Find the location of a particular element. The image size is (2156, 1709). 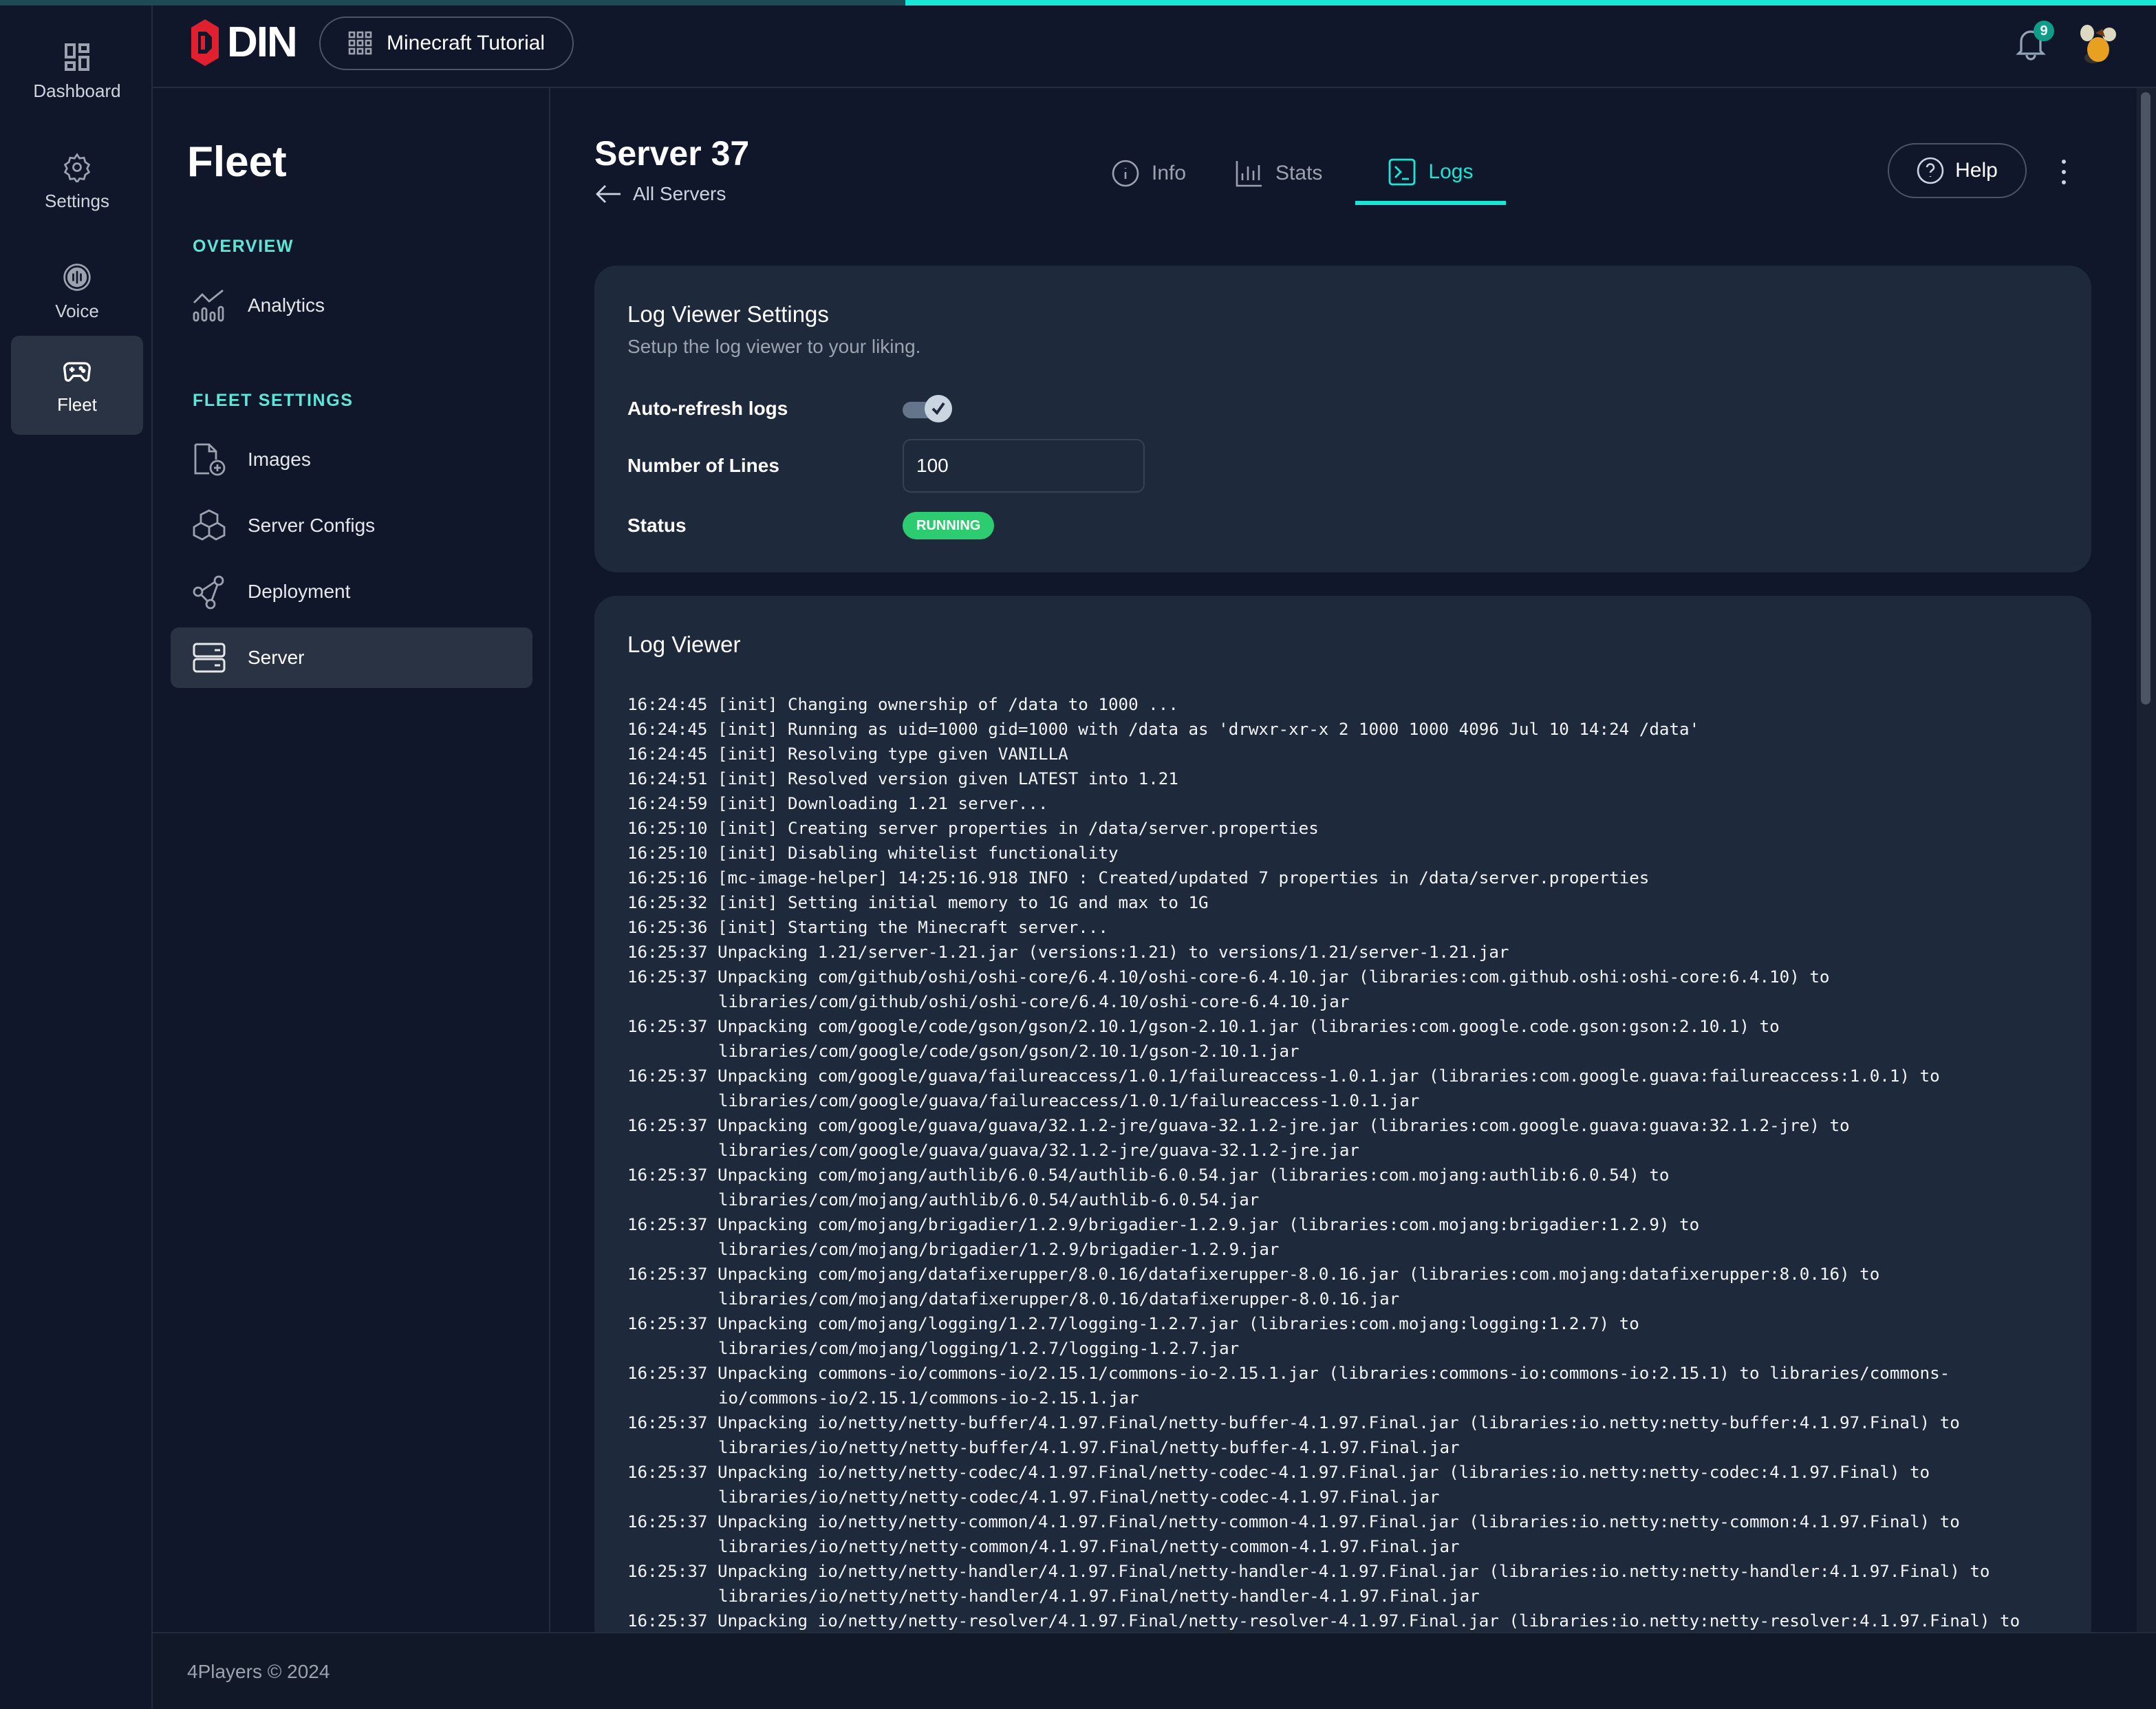

sidebar-item-images: Images is located at coordinates (351, 459).